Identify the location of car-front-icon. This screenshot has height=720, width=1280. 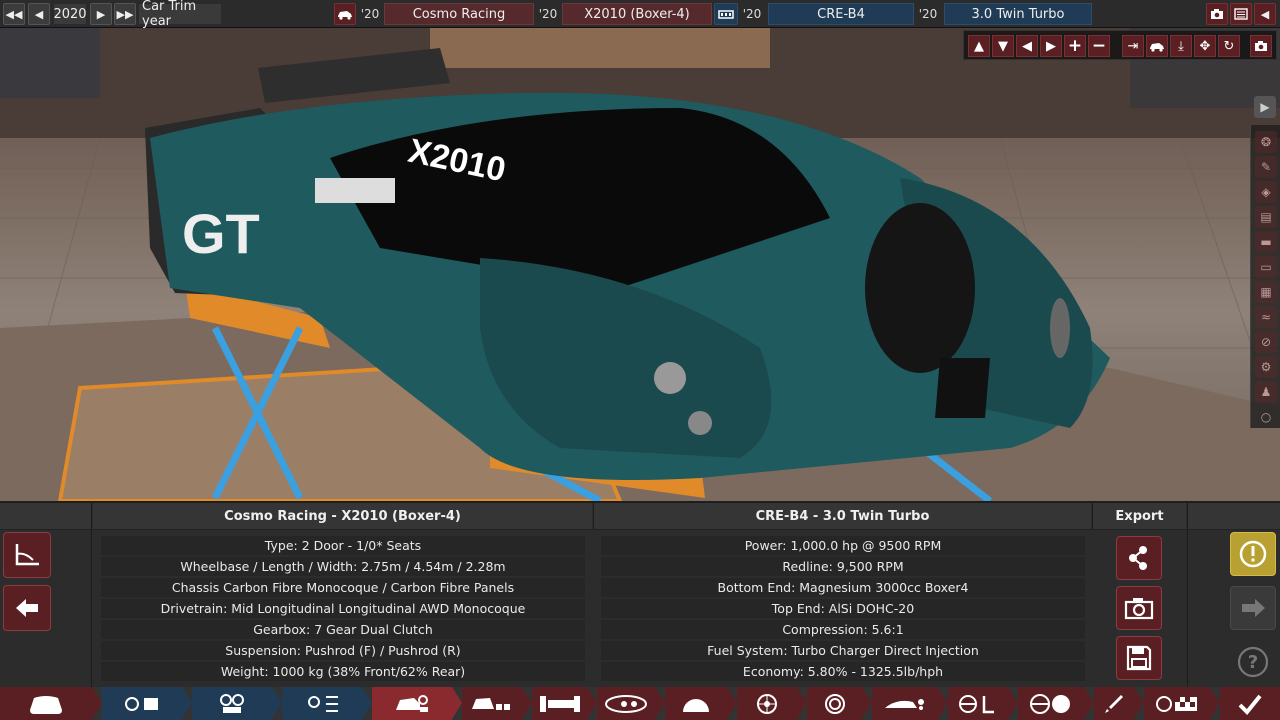
(46, 704).